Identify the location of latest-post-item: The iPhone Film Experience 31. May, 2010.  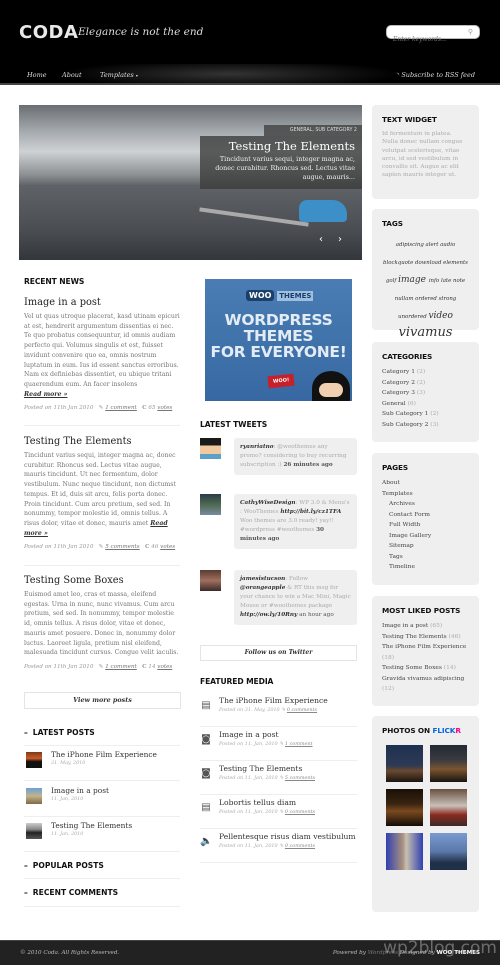
(102, 764).